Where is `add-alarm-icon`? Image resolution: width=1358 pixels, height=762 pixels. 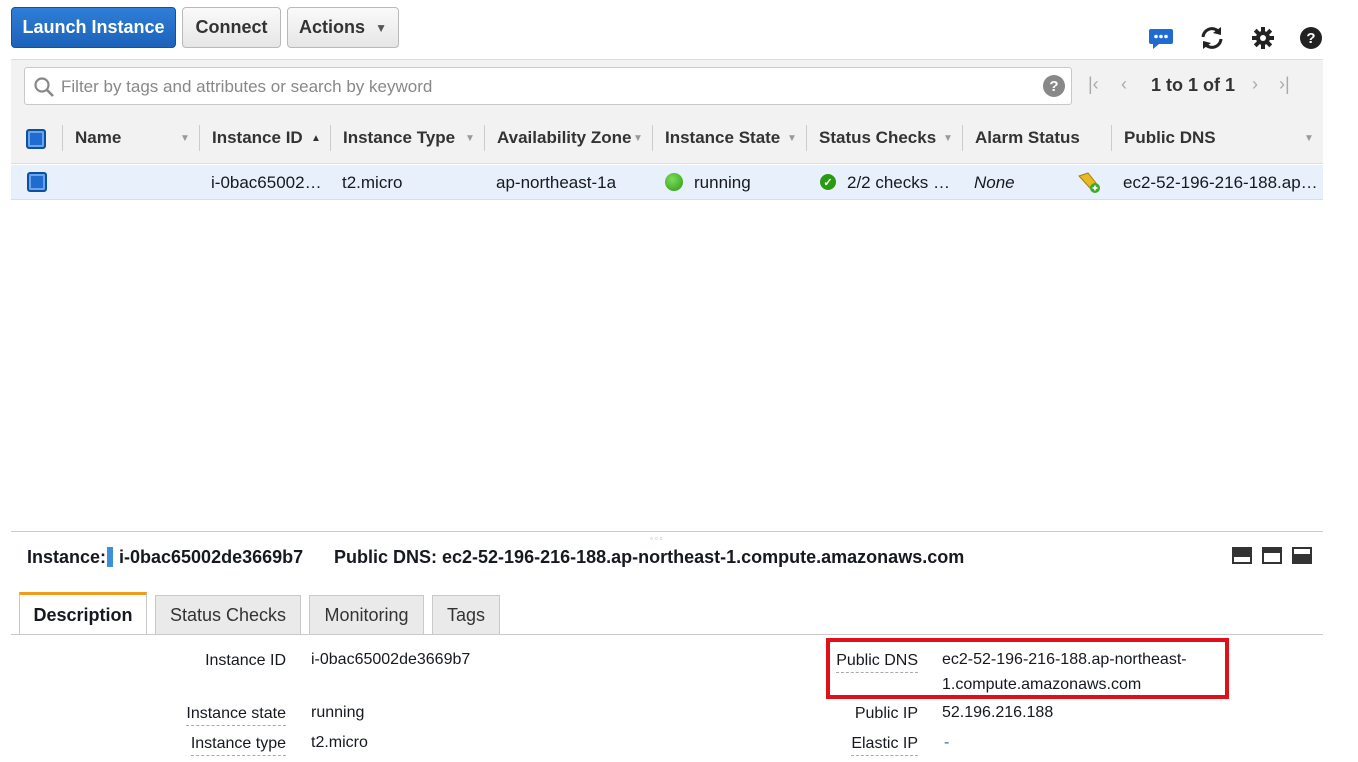
add-alarm-icon is located at coordinates (1089, 184).